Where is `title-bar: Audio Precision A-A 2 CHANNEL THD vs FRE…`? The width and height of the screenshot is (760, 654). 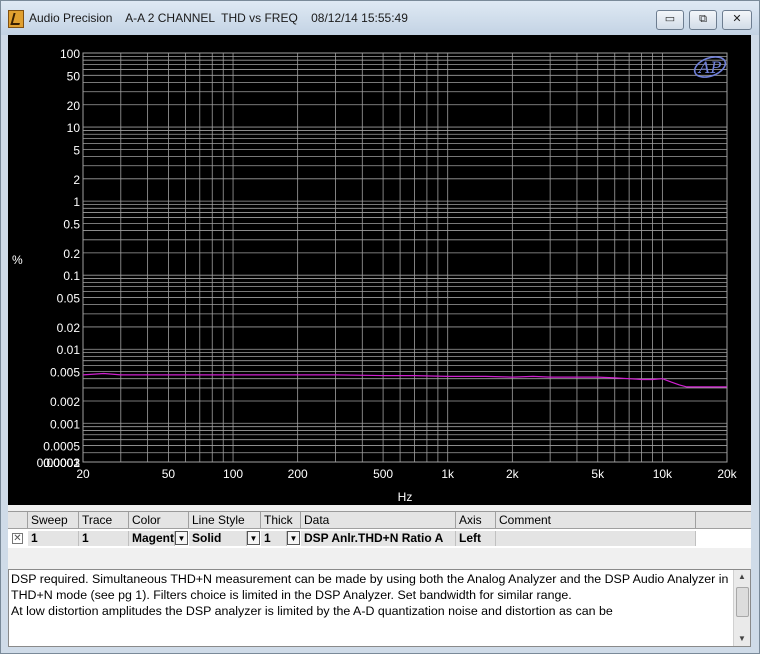
title-bar: Audio Precision A-A 2 CHANNEL THD vs FRE… is located at coordinates (380, 18).